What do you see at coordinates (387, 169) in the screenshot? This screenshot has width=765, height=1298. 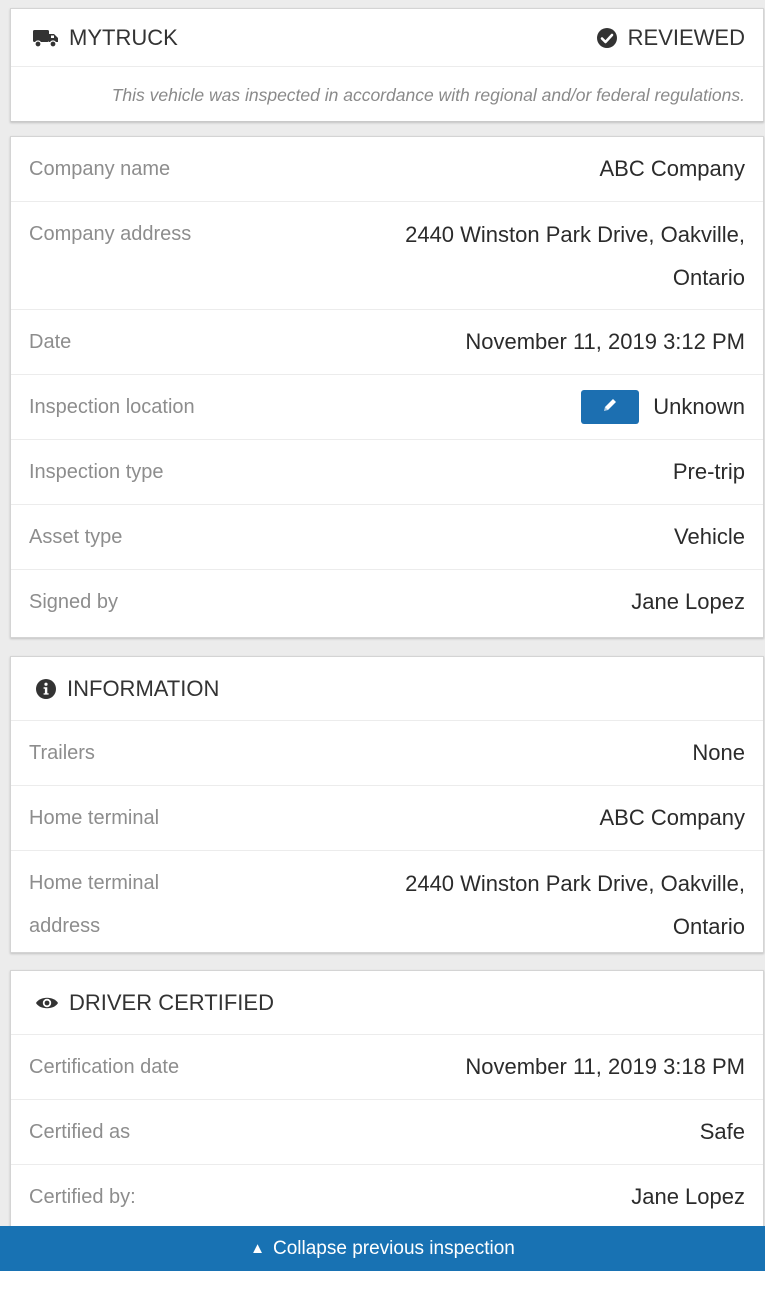 I see `detail-row-company-name: Company name ABC Company` at bounding box center [387, 169].